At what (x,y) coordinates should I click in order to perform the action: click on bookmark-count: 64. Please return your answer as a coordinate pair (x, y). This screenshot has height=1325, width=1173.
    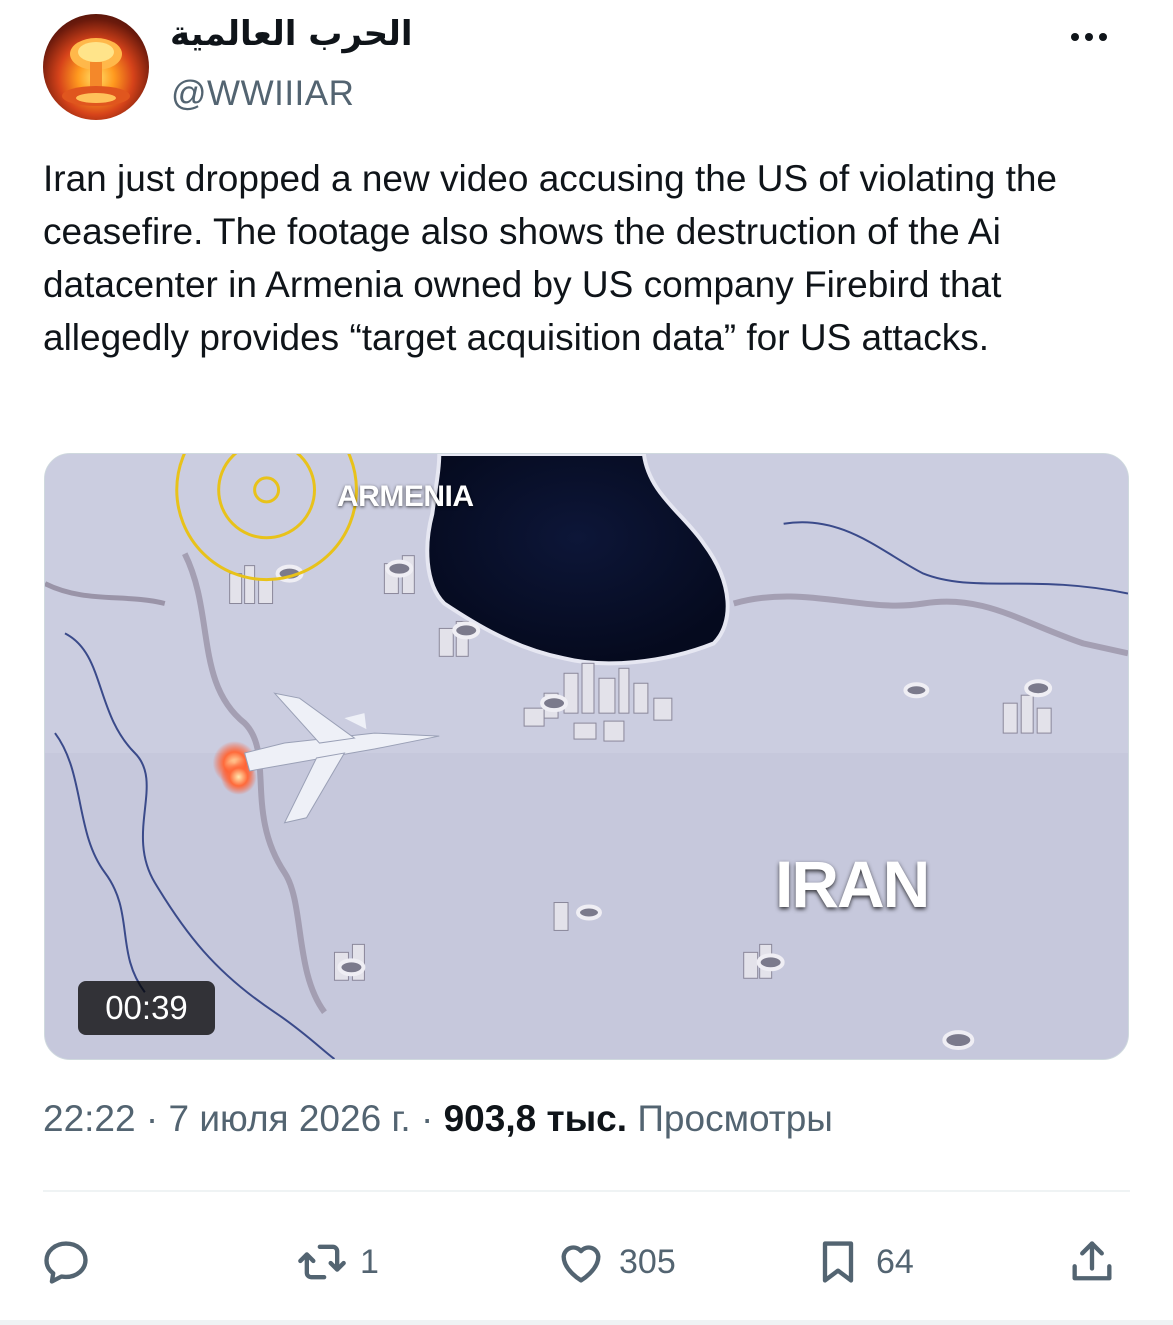
    Looking at the image, I should click on (895, 1261).